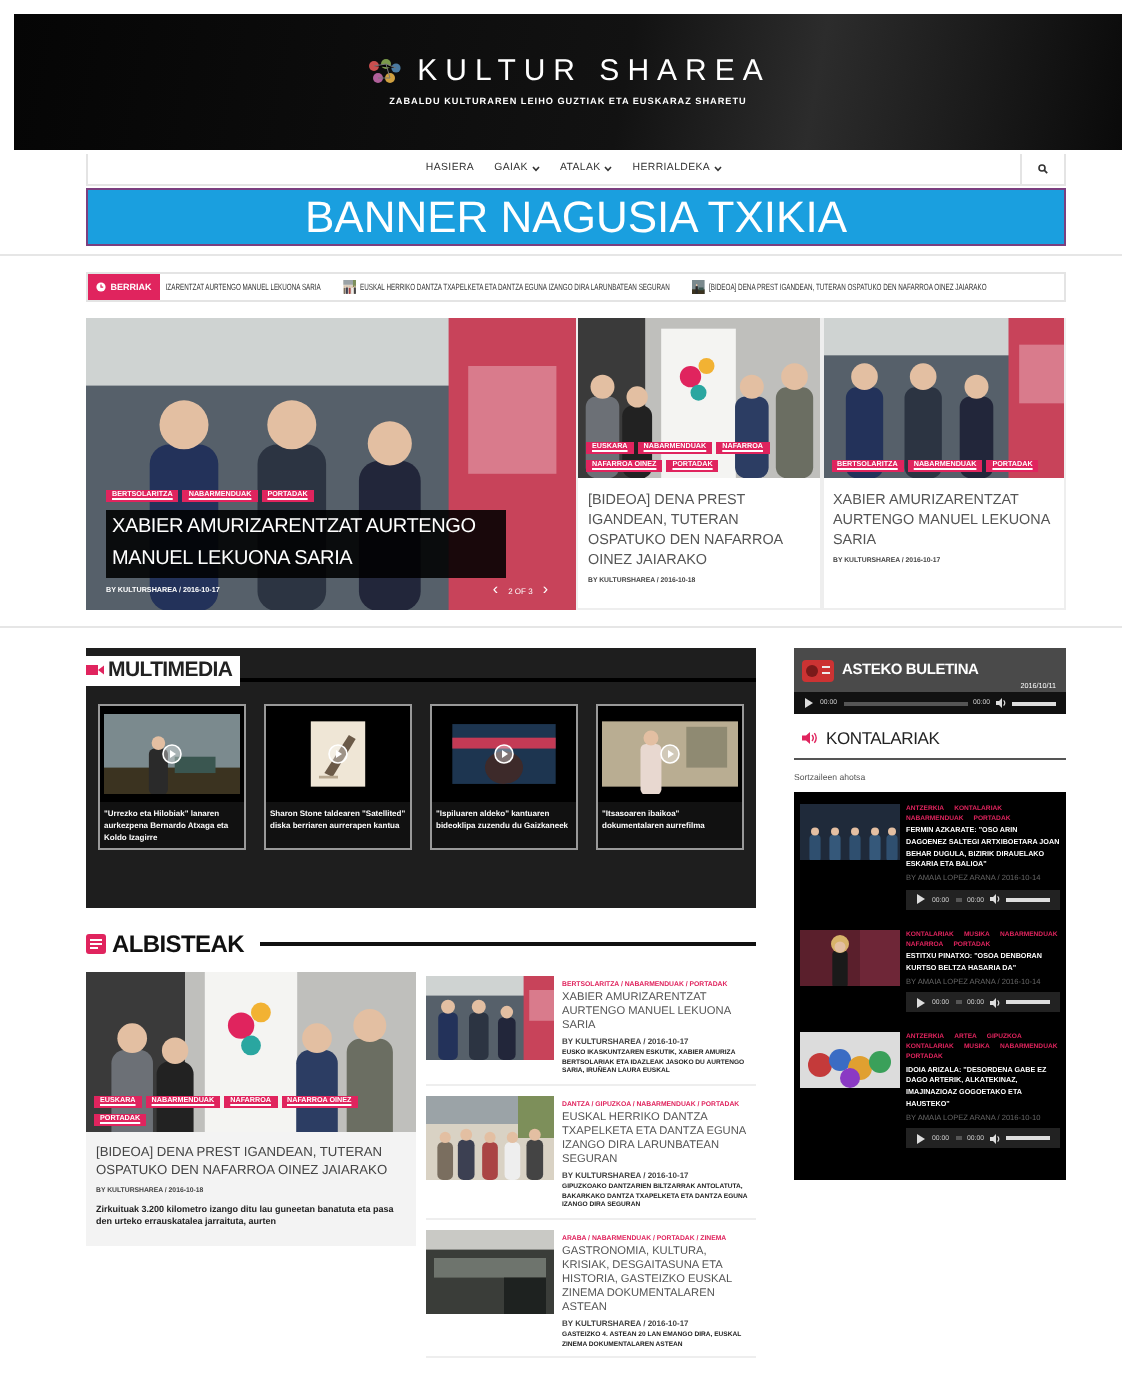 Image resolution: width=1122 pixels, height=1374 pixels. What do you see at coordinates (96, 944) in the screenshot?
I see `news-icon` at bounding box center [96, 944].